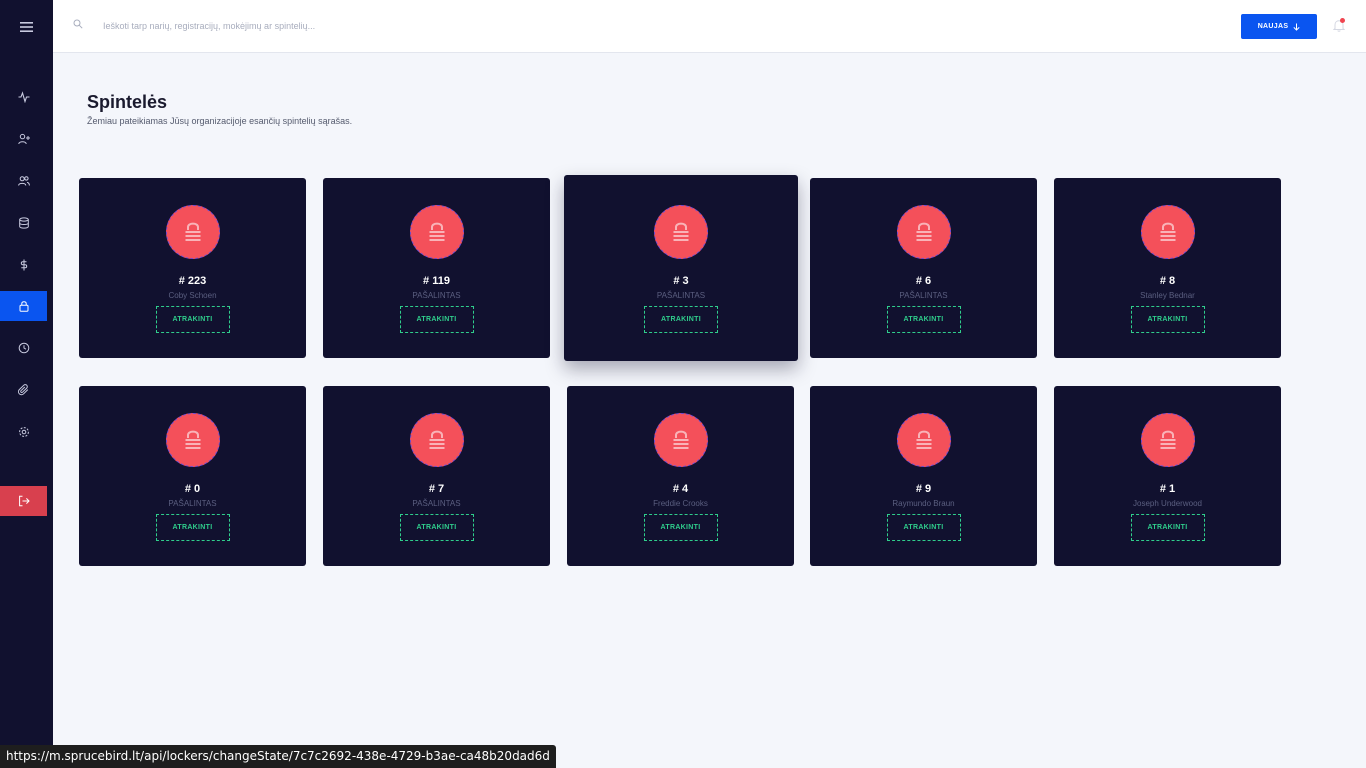 The image size is (1366, 768). What do you see at coordinates (192, 476) in the screenshot?
I see `locker-card: # 0 PAŠALINTAS ATRAKINTI` at bounding box center [192, 476].